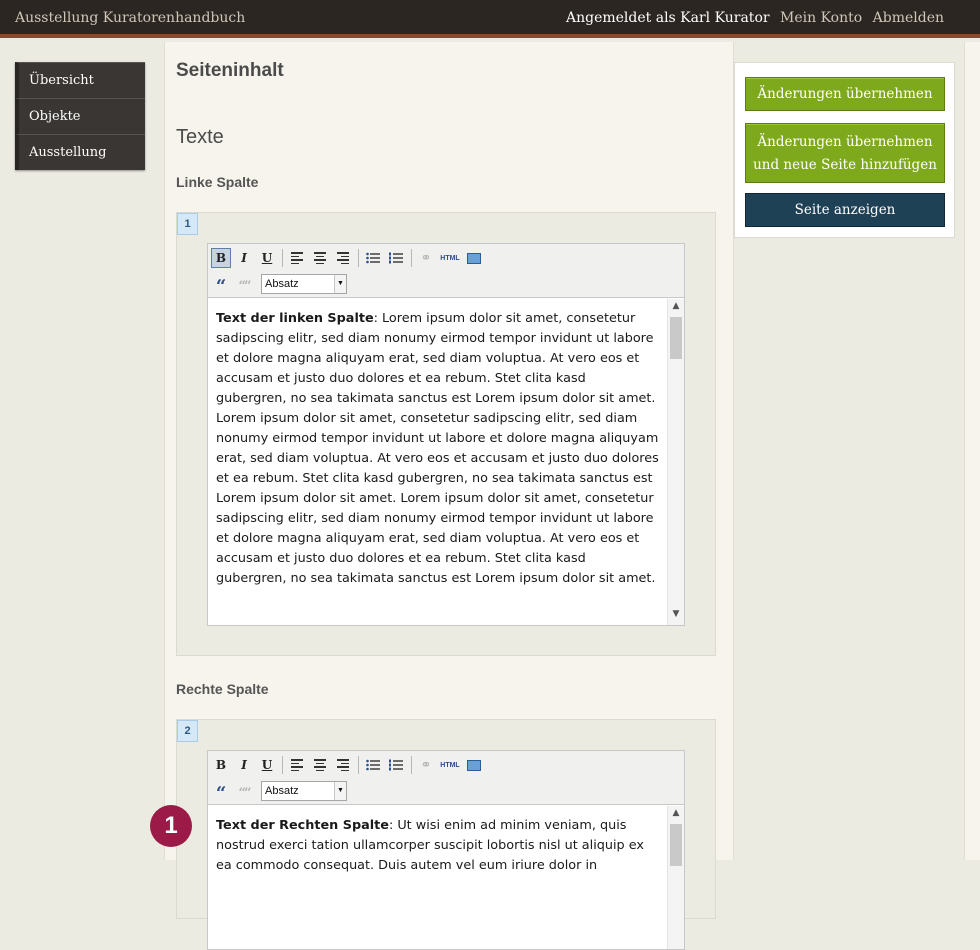 This screenshot has width=980, height=950. I want to click on logout-link: Abmelden, so click(908, 18).